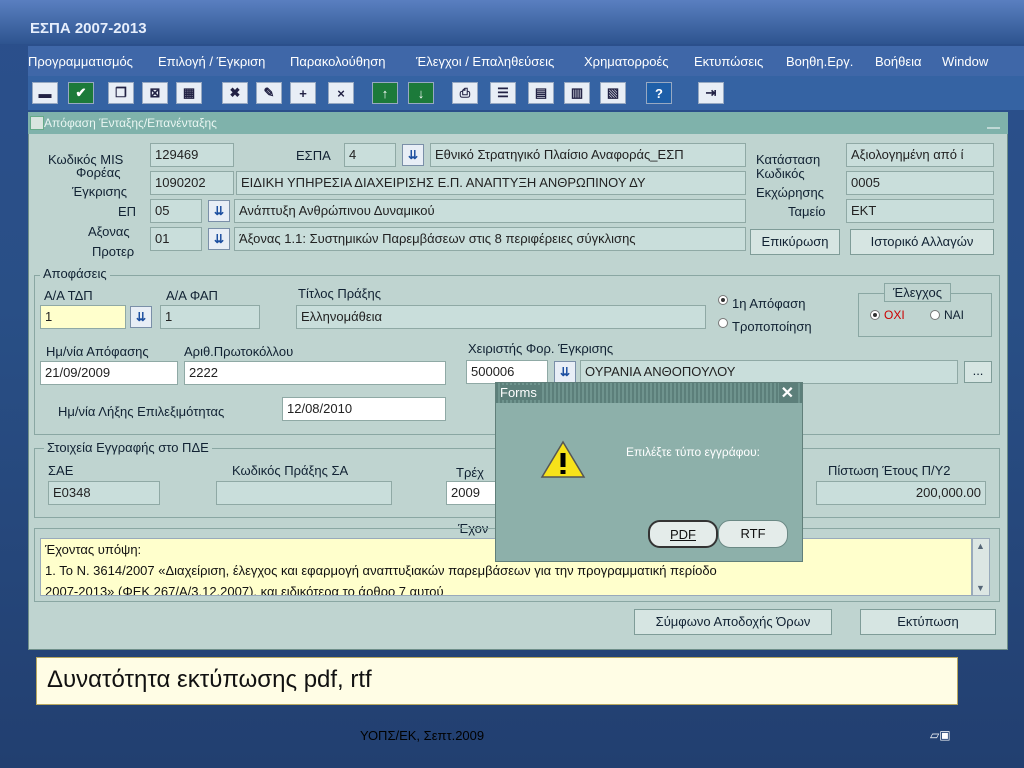 The image size is (1024, 768). I want to click on mis-field: 129469, so click(192, 155).